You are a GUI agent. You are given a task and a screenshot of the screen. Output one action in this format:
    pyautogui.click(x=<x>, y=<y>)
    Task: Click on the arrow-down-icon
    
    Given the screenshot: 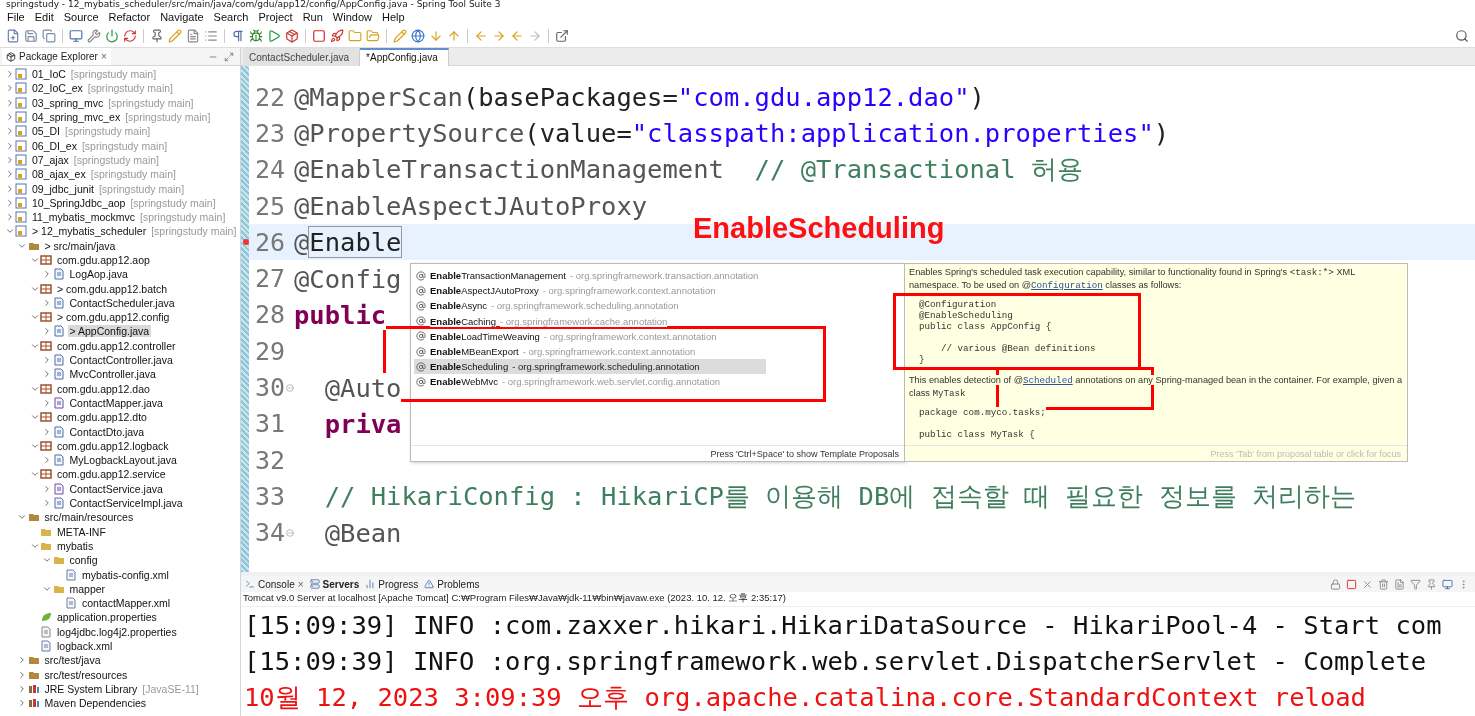 What is the action you would take?
    pyautogui.click(x=436, y=36)
    